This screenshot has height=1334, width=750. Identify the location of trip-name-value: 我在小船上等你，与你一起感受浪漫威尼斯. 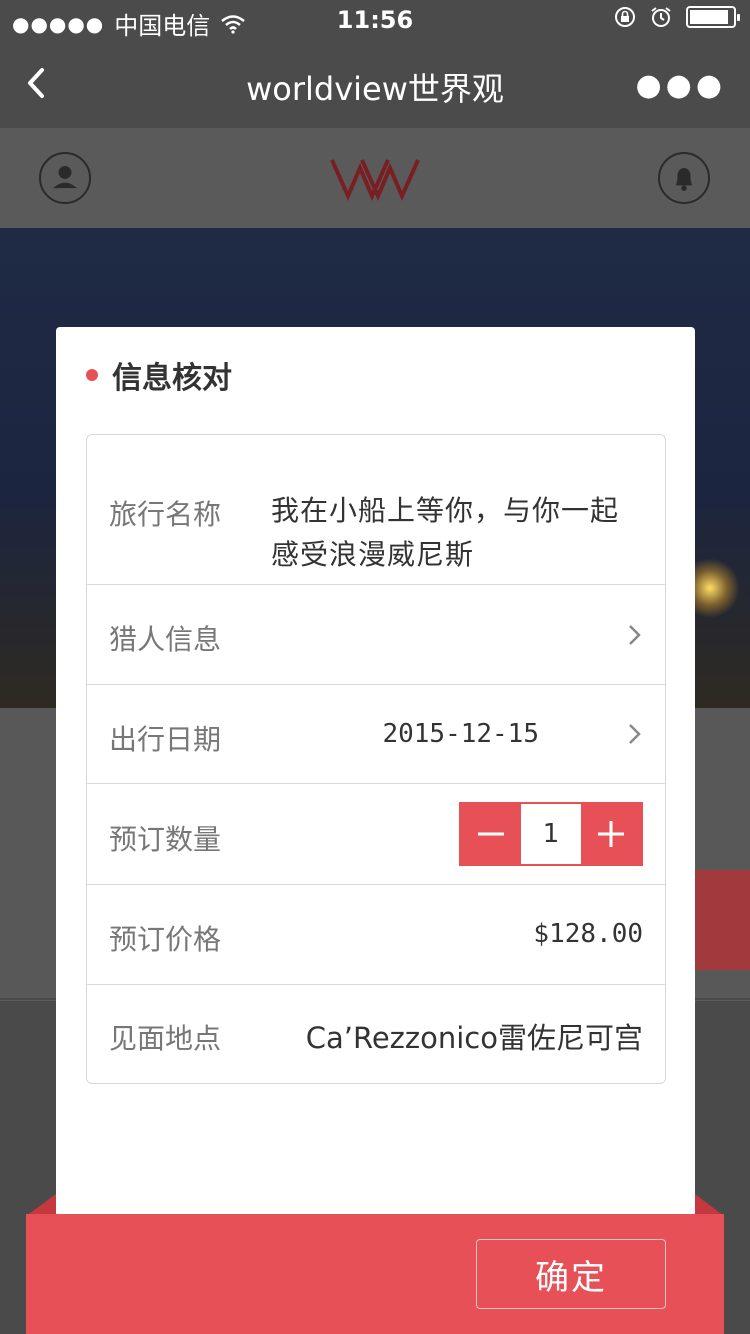
(445, 532).